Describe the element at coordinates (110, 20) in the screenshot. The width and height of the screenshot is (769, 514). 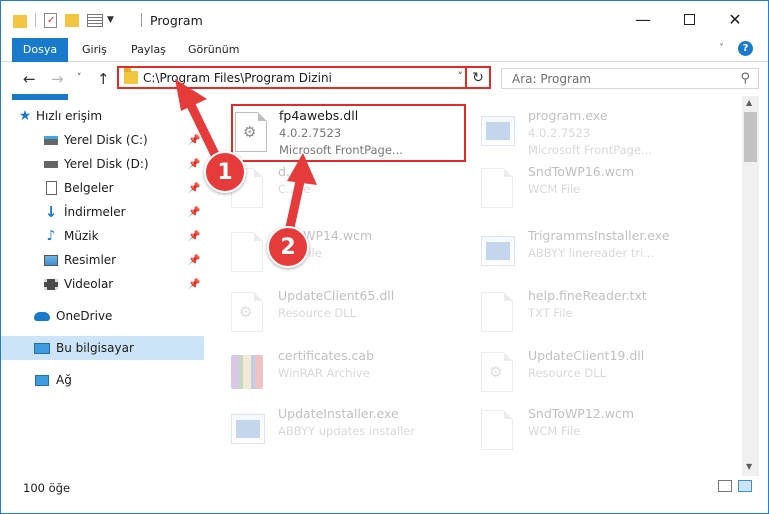
I see `chevron-down-icon: ▼` at that location.